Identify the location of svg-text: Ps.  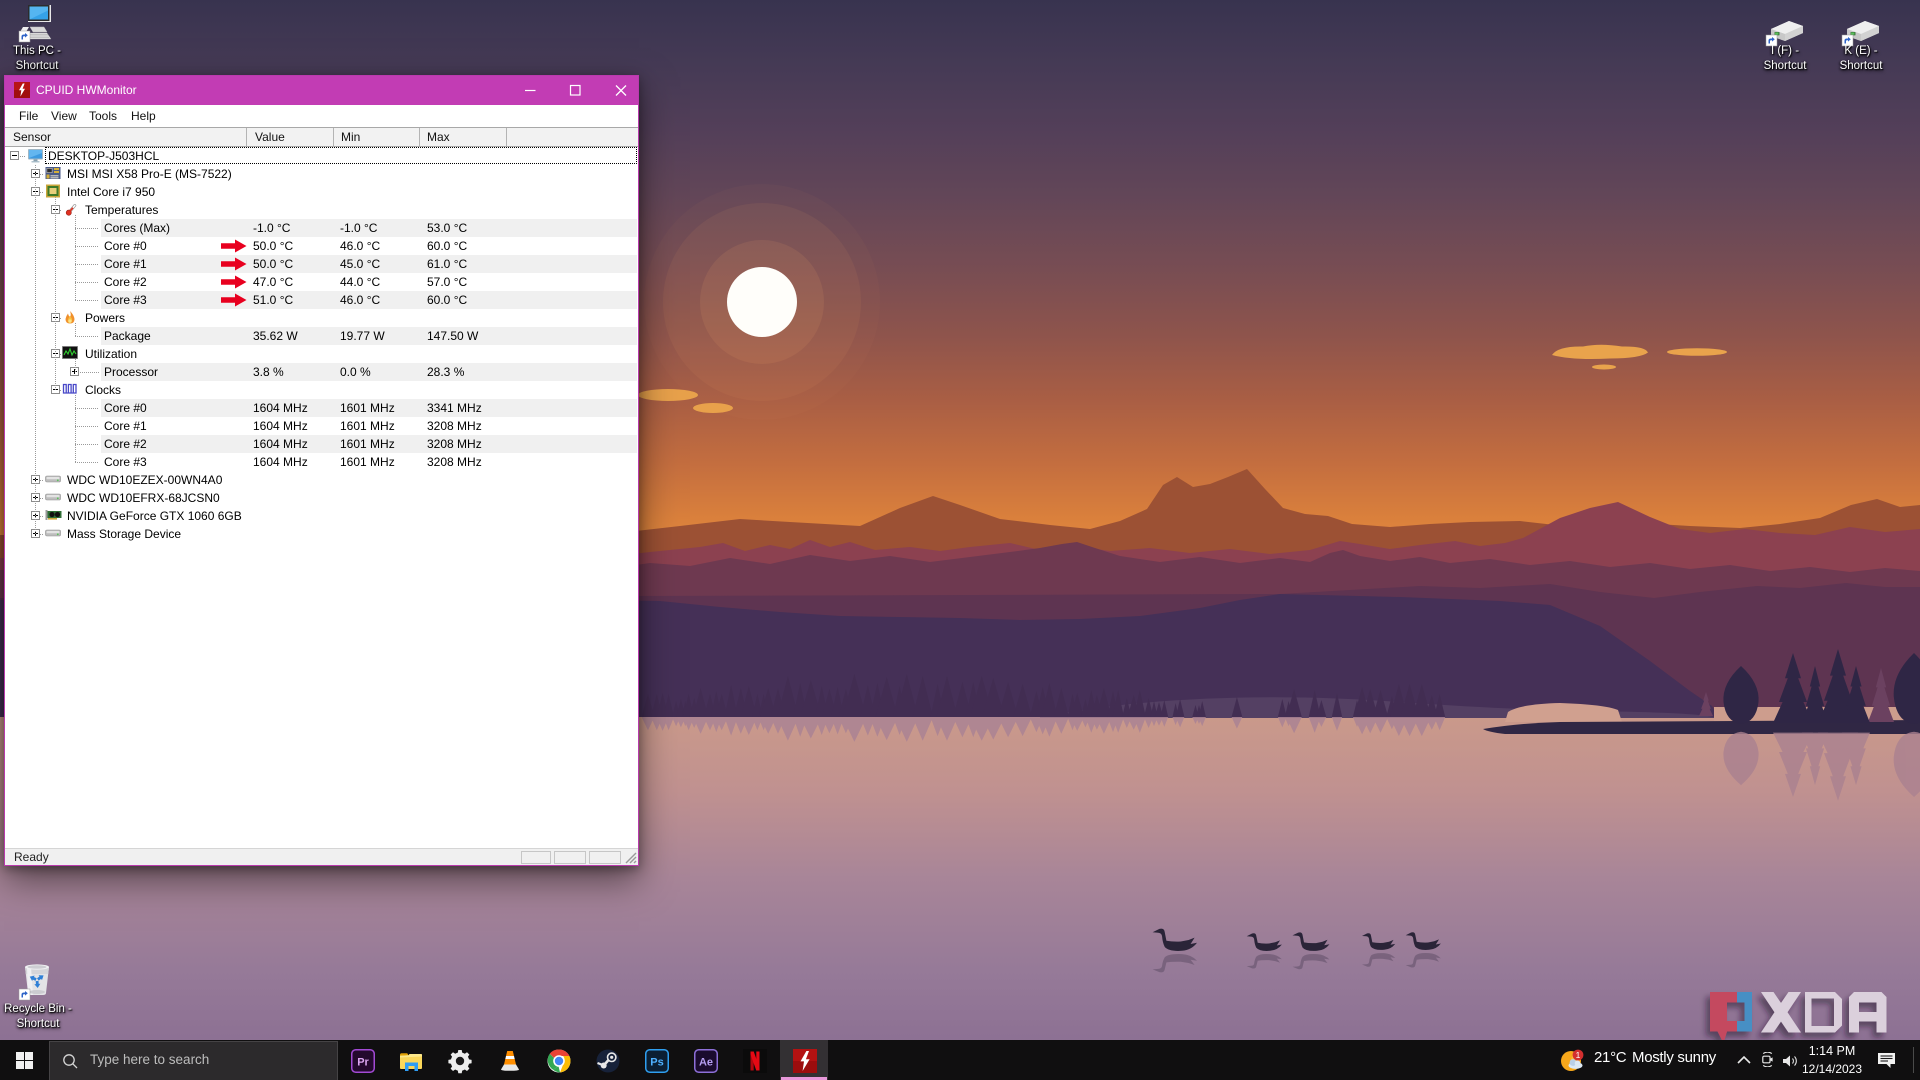
(656, 1063).